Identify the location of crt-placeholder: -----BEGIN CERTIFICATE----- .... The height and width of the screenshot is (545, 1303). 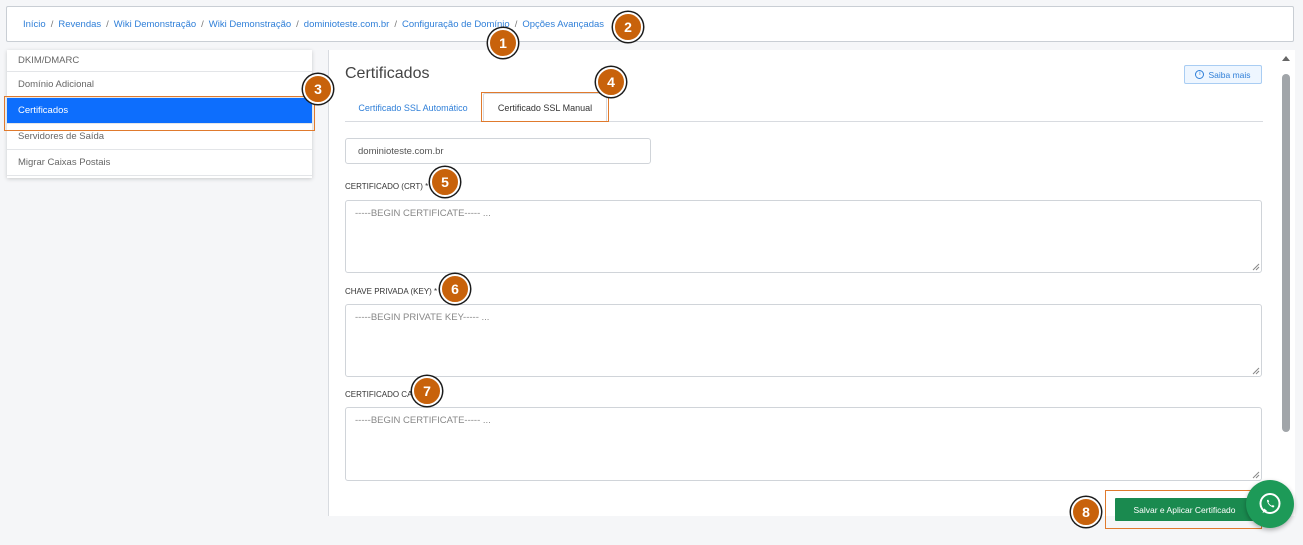
(423, 213).